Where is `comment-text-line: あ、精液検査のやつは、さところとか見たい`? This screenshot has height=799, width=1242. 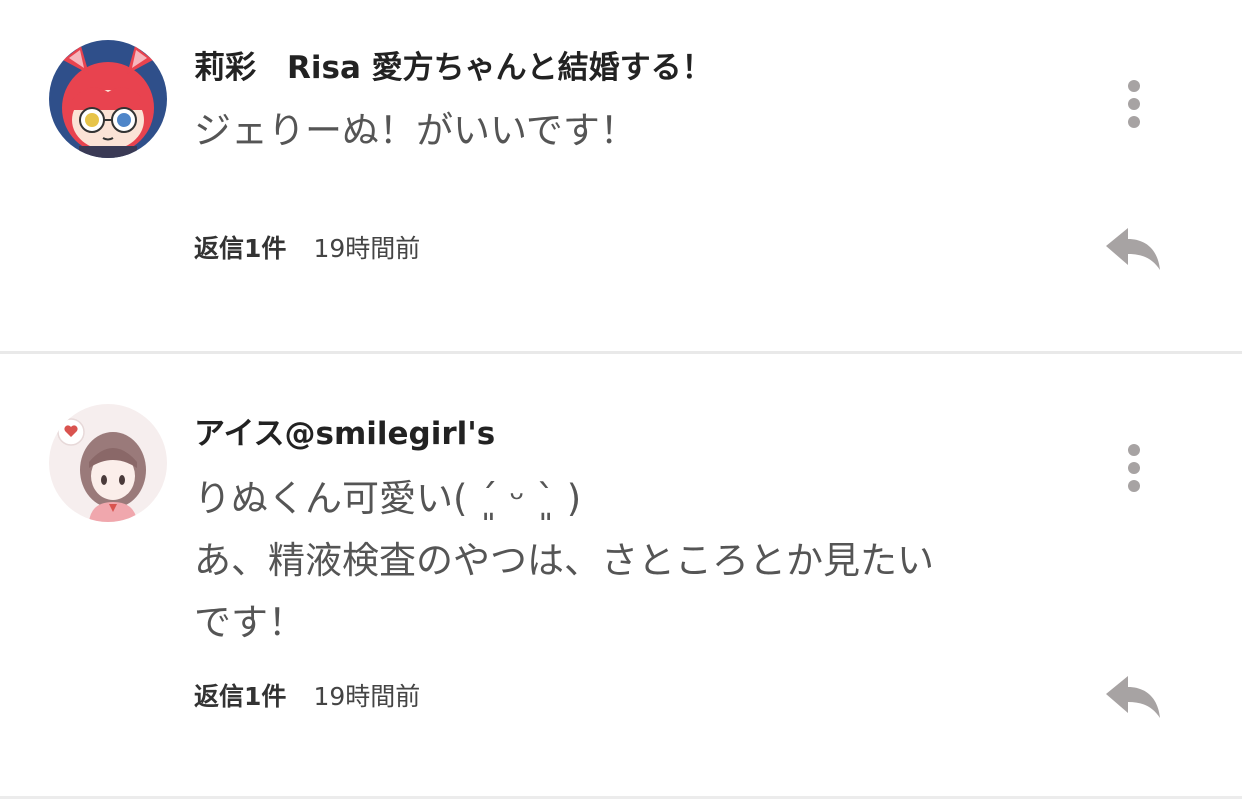 comment-text-line: あ、精液検査のやつは、さところとか見たい is located at coordinates (564, 560).